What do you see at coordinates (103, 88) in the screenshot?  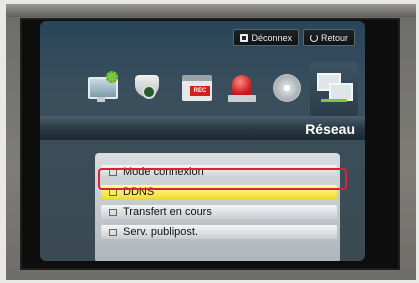 I see `monitor-settings-icon` at bounding box center [103, 88].